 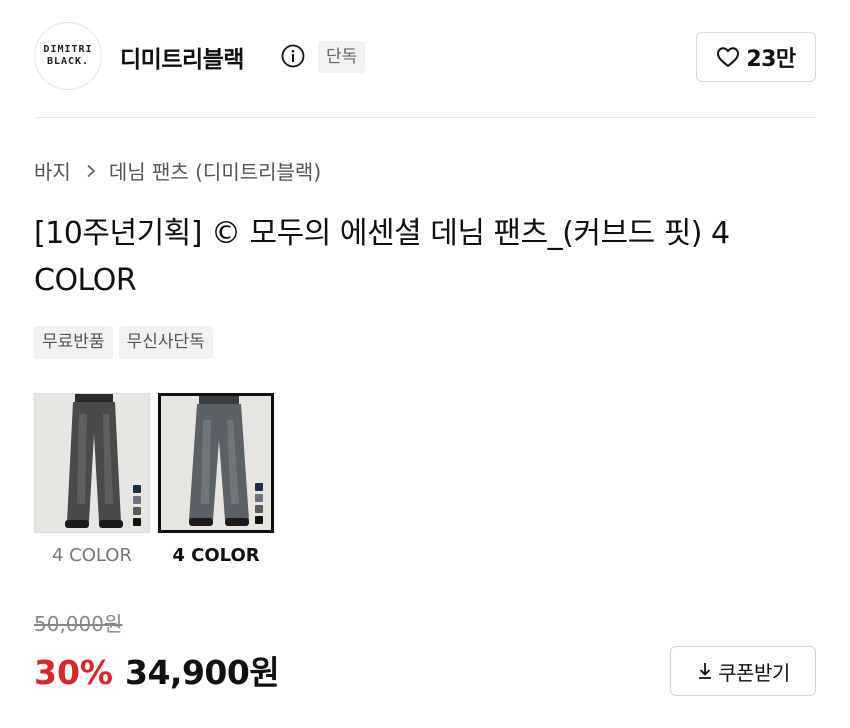 What do you see at coordinates (68, 49) in the screenshot?
I see `brand-logo-line-1: DIMITRI` at bounding box center [68, 49].